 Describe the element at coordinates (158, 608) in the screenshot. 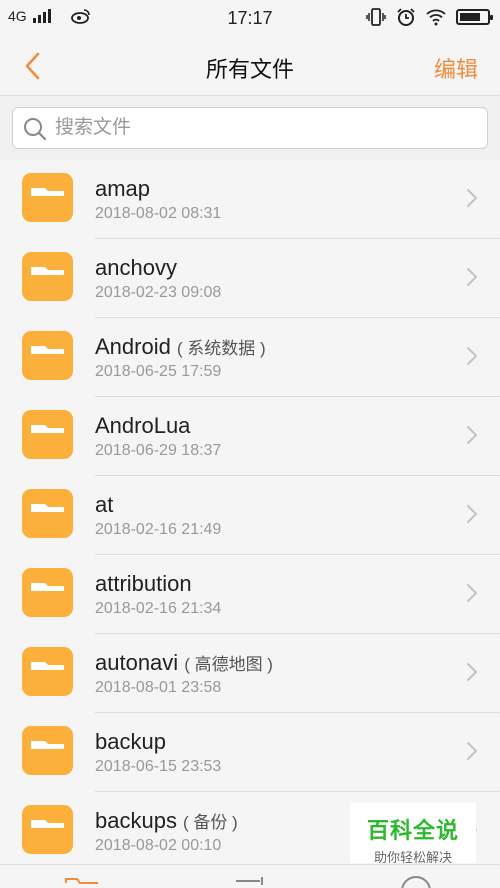

I see `file-date: 2018-02-16 21:34` at that location.